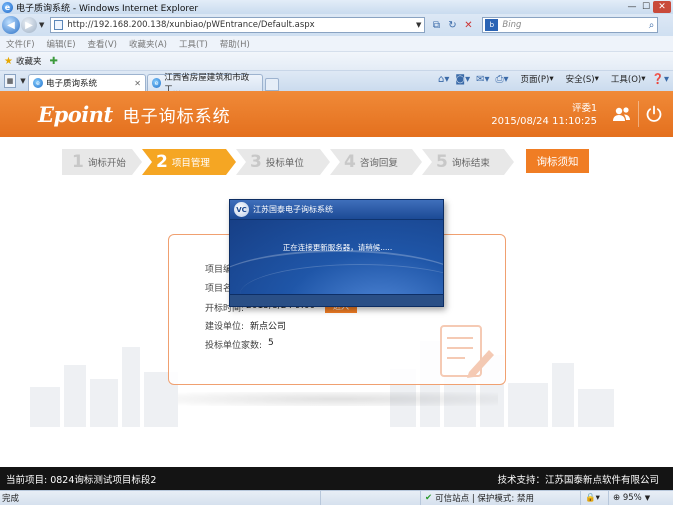  What do you see at coordinates (336, 61) in the screenshot?
I see `favorites-bar: ★ 收藏夹 ✚` at bounding box center [336, 61].